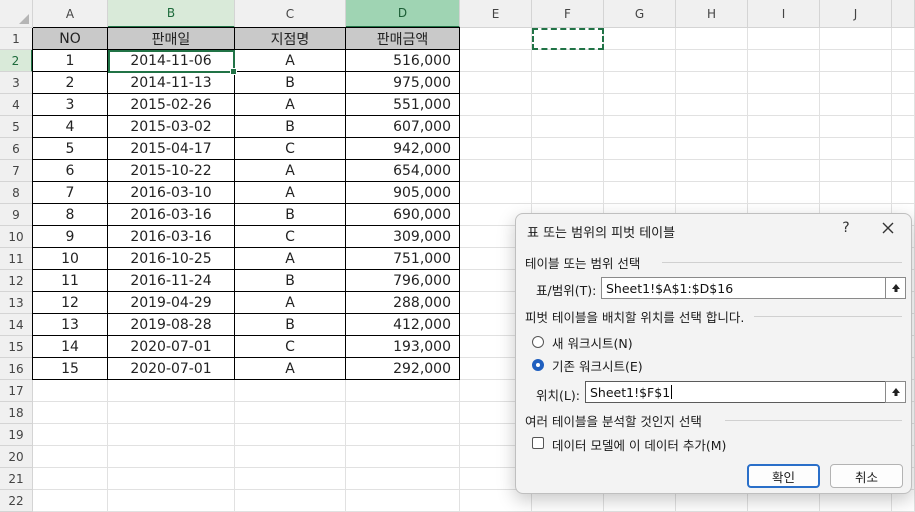  I want to click on row-header-6: 6, so click(16, 149).